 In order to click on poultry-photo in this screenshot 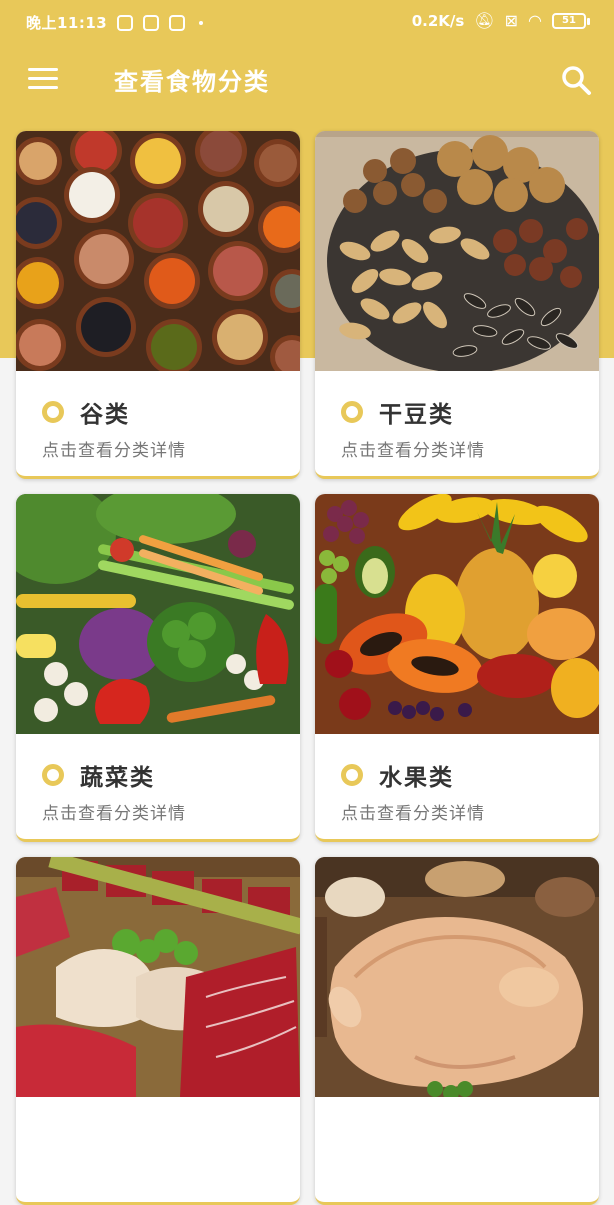, I will do `click(457, 977)`.